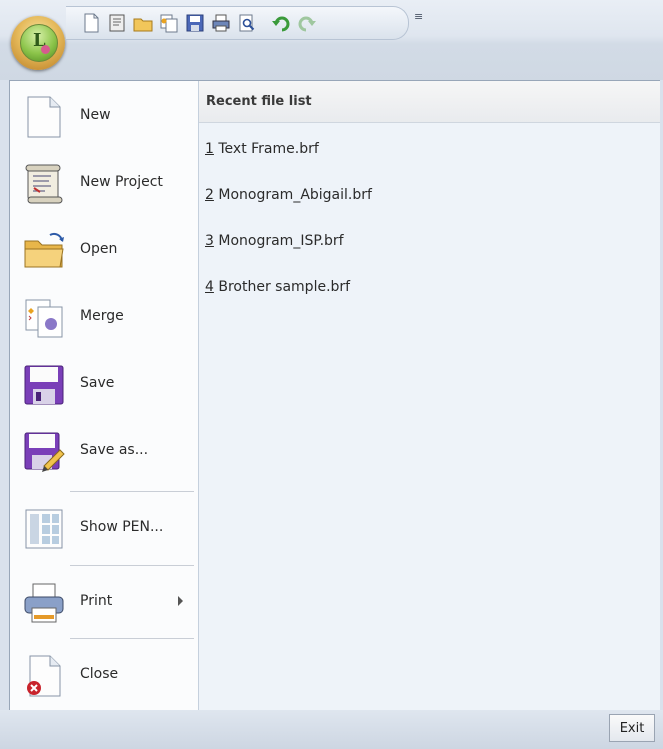 The height and width of the screenshot is (749, 663). I want to click on new-document-icon, so click(44, 117).